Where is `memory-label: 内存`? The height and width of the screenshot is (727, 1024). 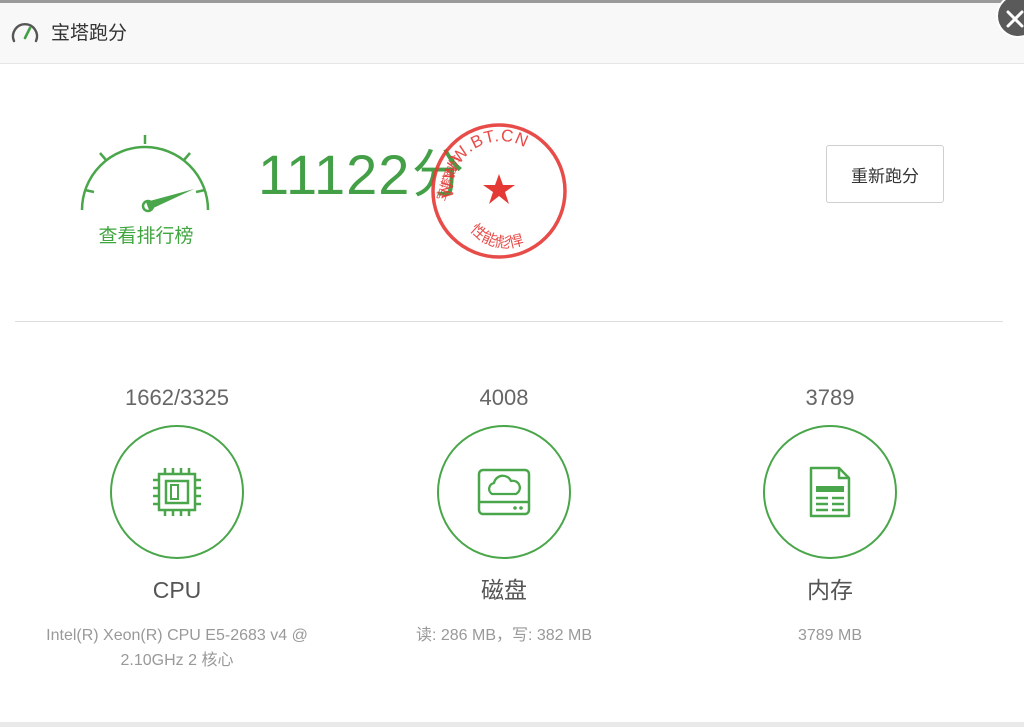 memory-label: 内存 is located at coordinates (830, 590).